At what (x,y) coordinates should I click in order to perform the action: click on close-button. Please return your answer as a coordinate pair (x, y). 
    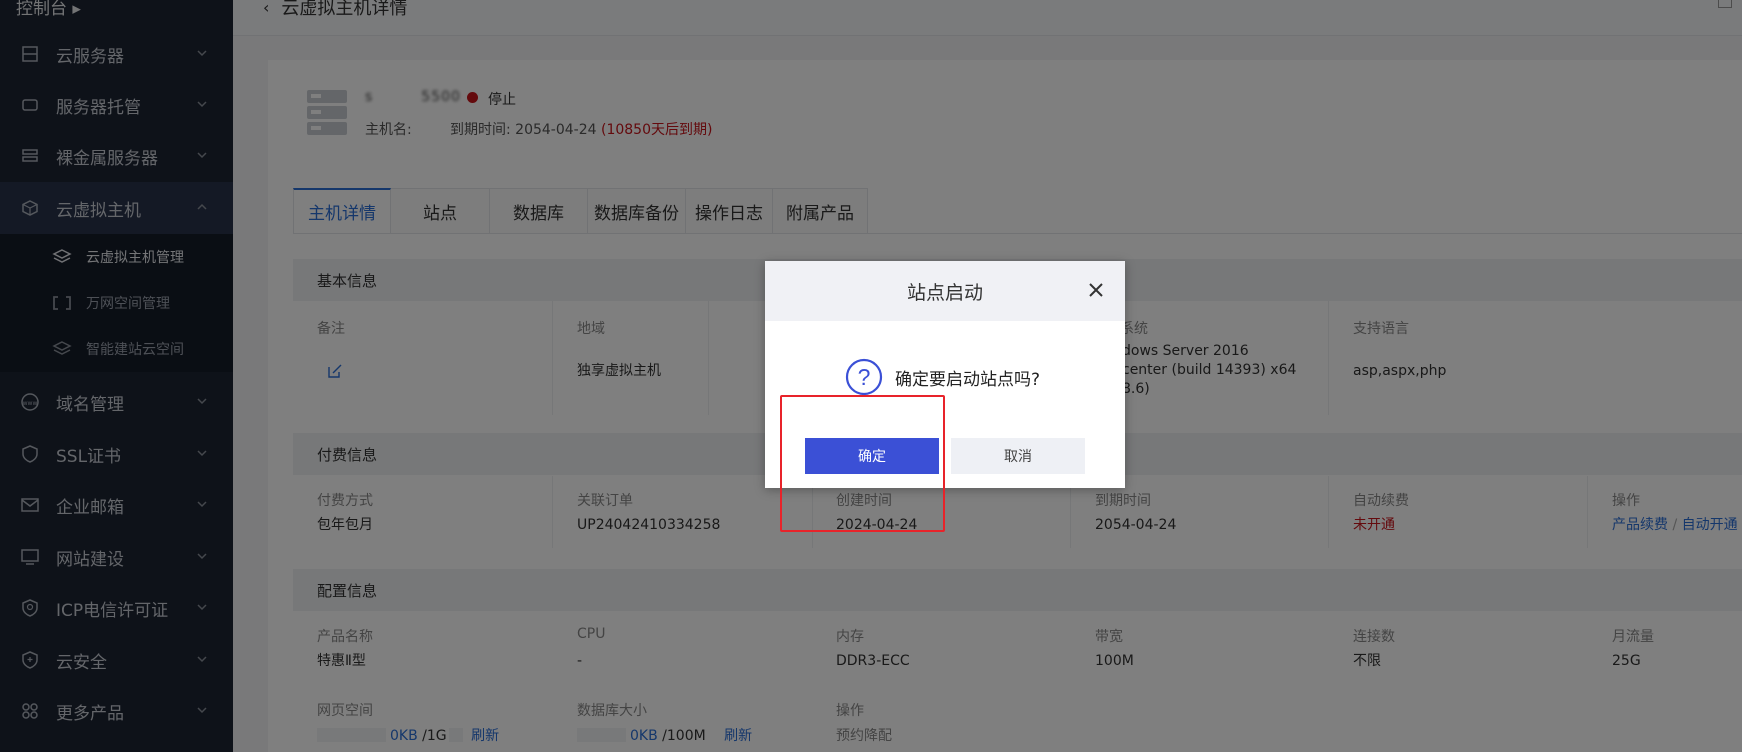
    Looking at the image, I should click on (1096, 290).